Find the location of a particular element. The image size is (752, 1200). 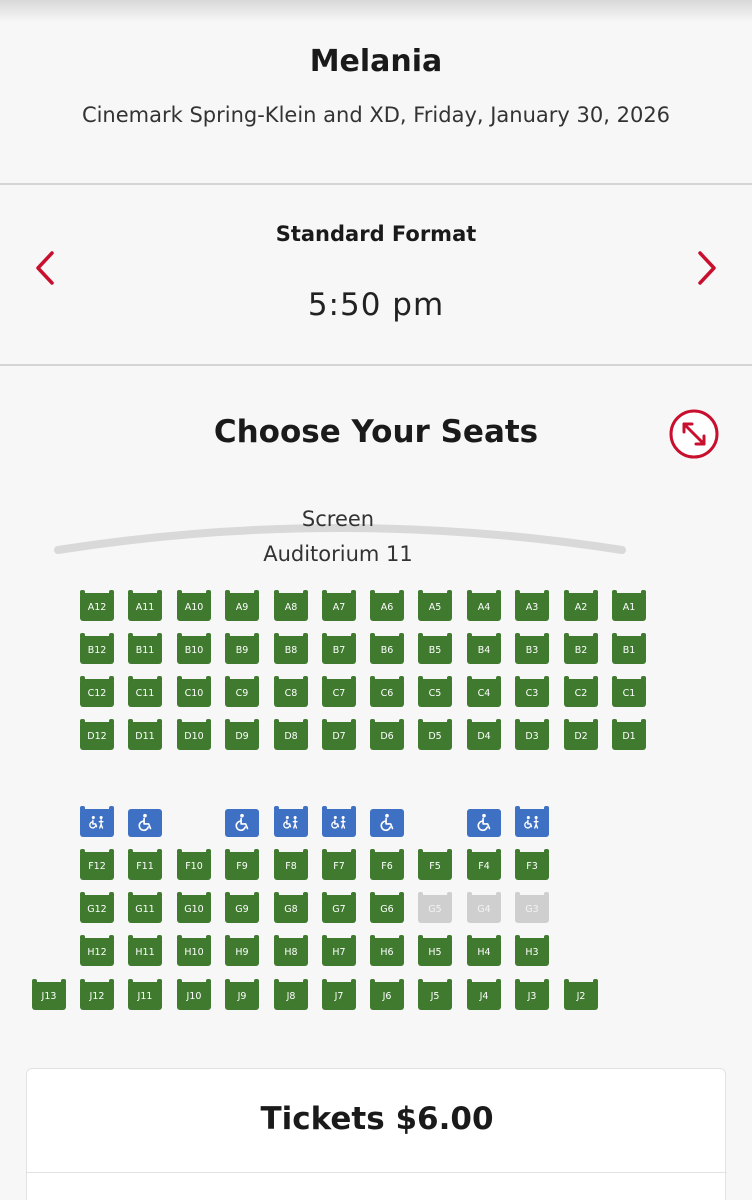

next-showtime-button is located at coordinates (706, 268).